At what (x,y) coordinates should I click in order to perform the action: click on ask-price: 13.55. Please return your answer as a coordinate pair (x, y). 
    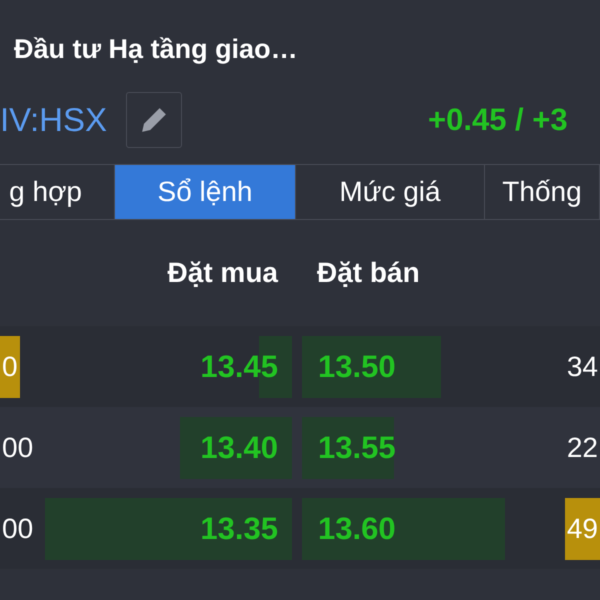
    Looking at the image, I should click on (357, 448).